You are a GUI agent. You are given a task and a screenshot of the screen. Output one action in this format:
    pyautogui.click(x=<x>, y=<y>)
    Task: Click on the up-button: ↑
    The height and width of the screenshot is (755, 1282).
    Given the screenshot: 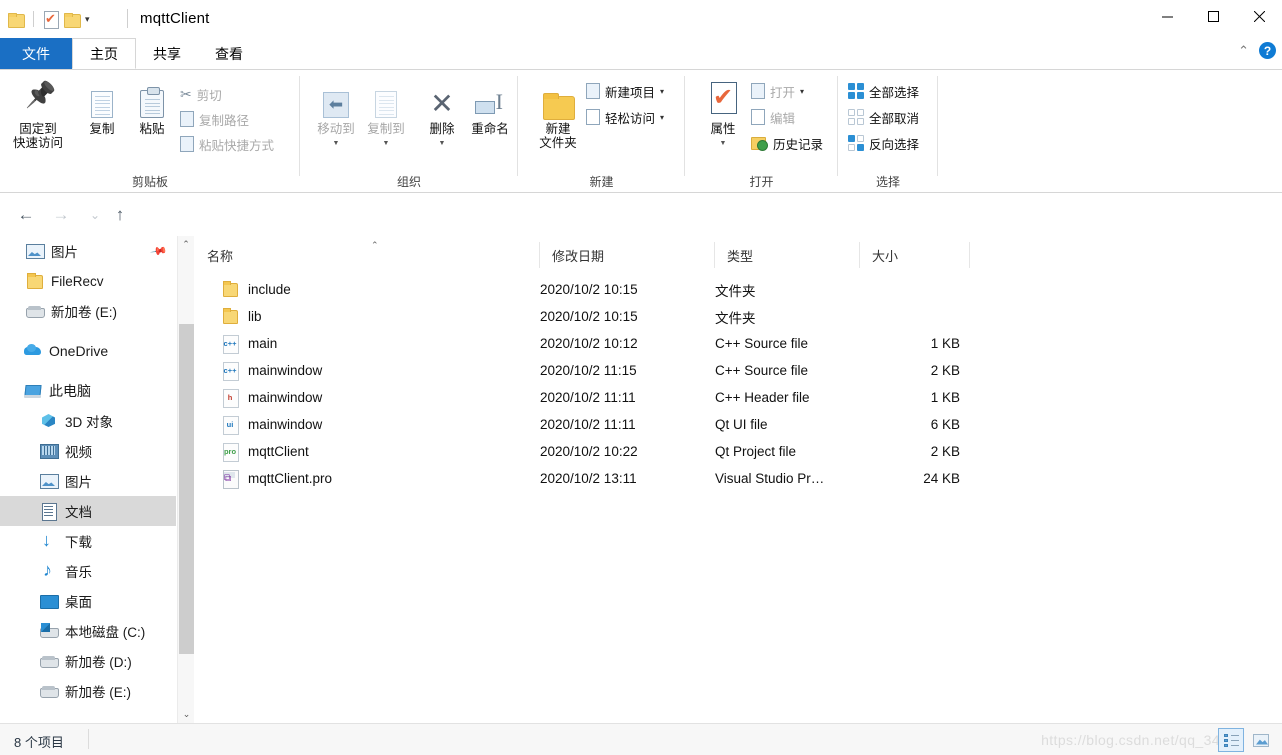 What is the action you would take?
    pyautogui.click(x=120, y=215)
    